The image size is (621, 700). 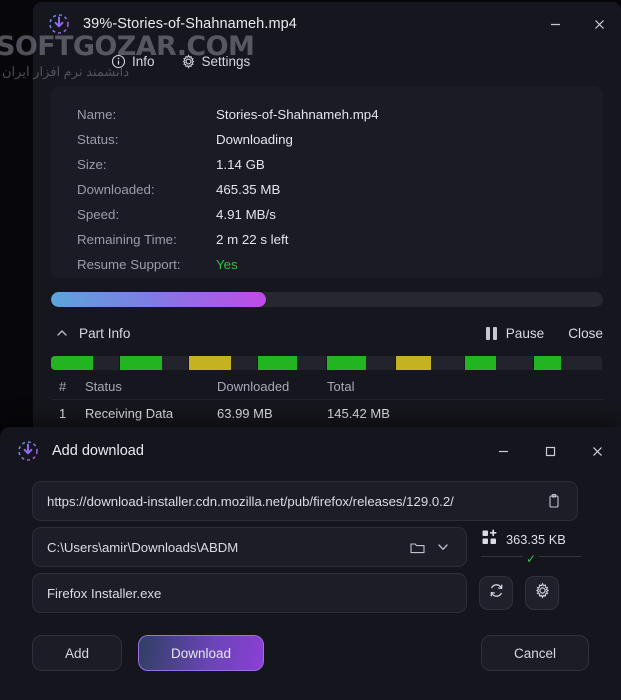 What do you see at coordinates (201, 653) in the screenshot?
I see `download-button: Download` at bounding box center [201, 653].